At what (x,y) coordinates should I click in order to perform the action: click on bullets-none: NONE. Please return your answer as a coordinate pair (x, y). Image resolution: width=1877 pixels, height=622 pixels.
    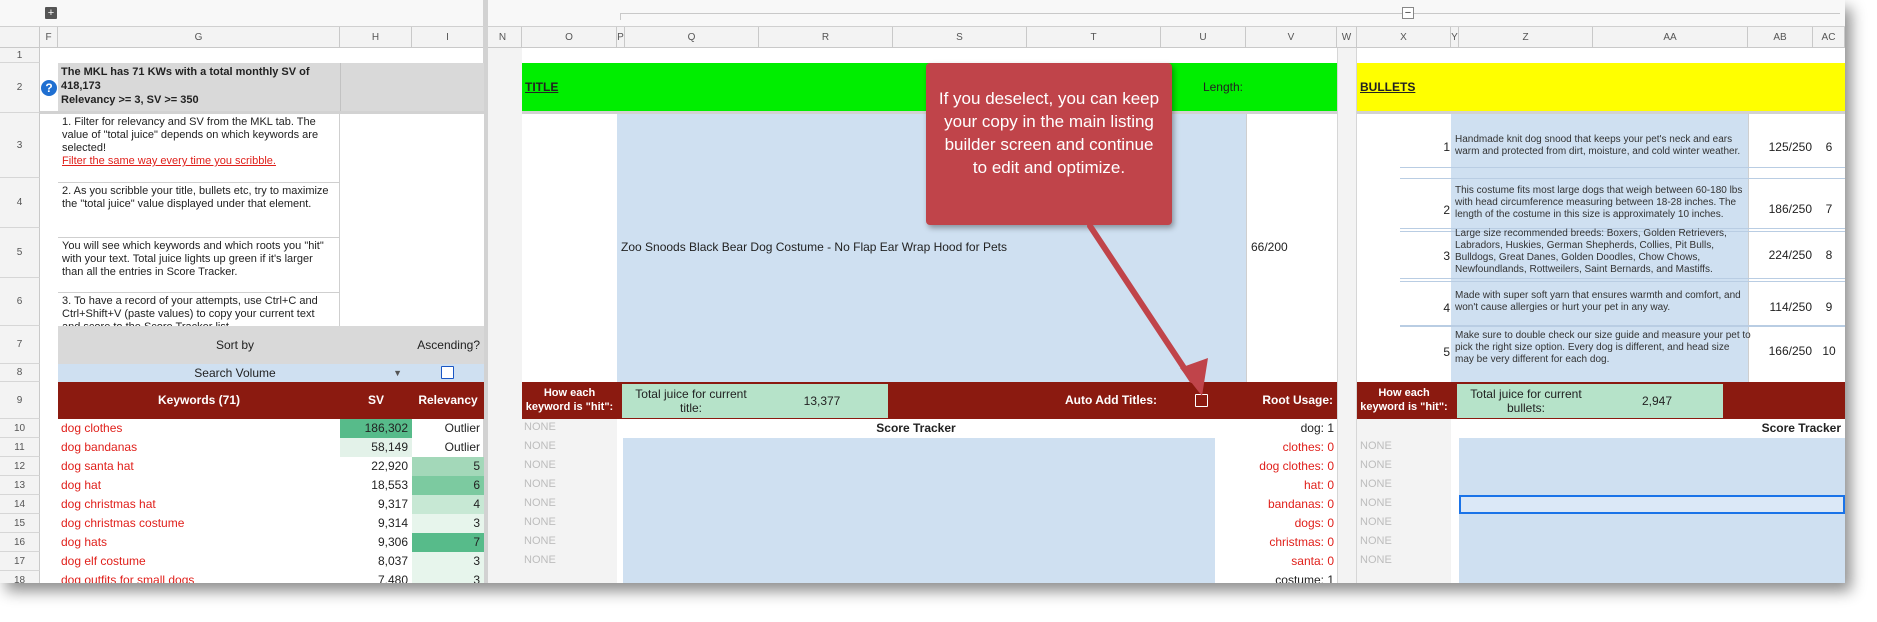
    Looking at the image, I should click on (1376, 484).